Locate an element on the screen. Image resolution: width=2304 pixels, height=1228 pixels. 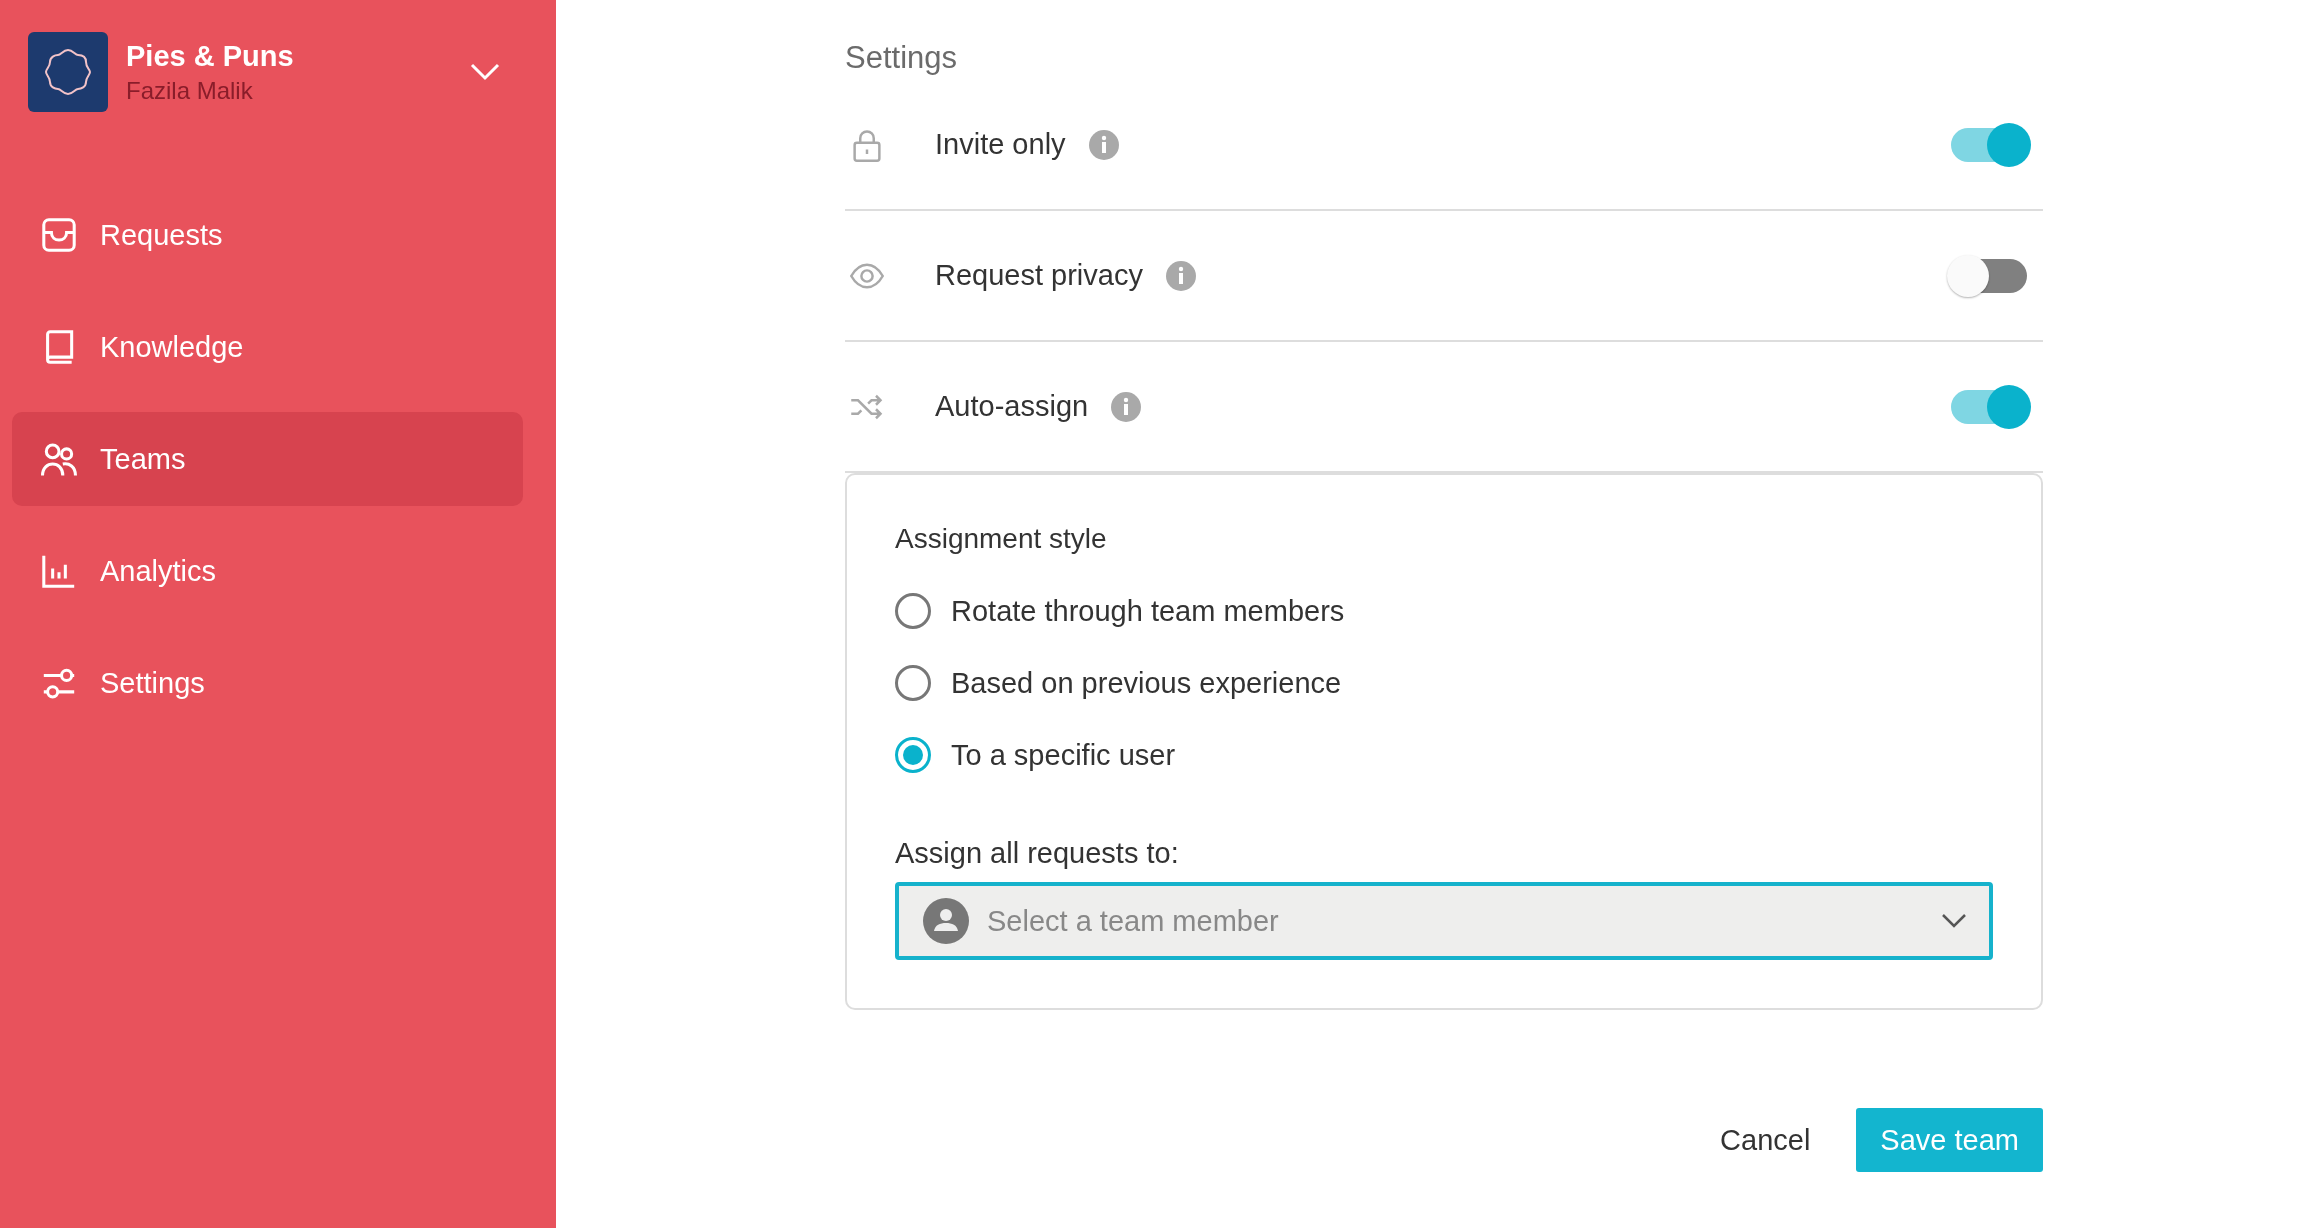
person-avatar-icon is located at coordinates (946, 921).